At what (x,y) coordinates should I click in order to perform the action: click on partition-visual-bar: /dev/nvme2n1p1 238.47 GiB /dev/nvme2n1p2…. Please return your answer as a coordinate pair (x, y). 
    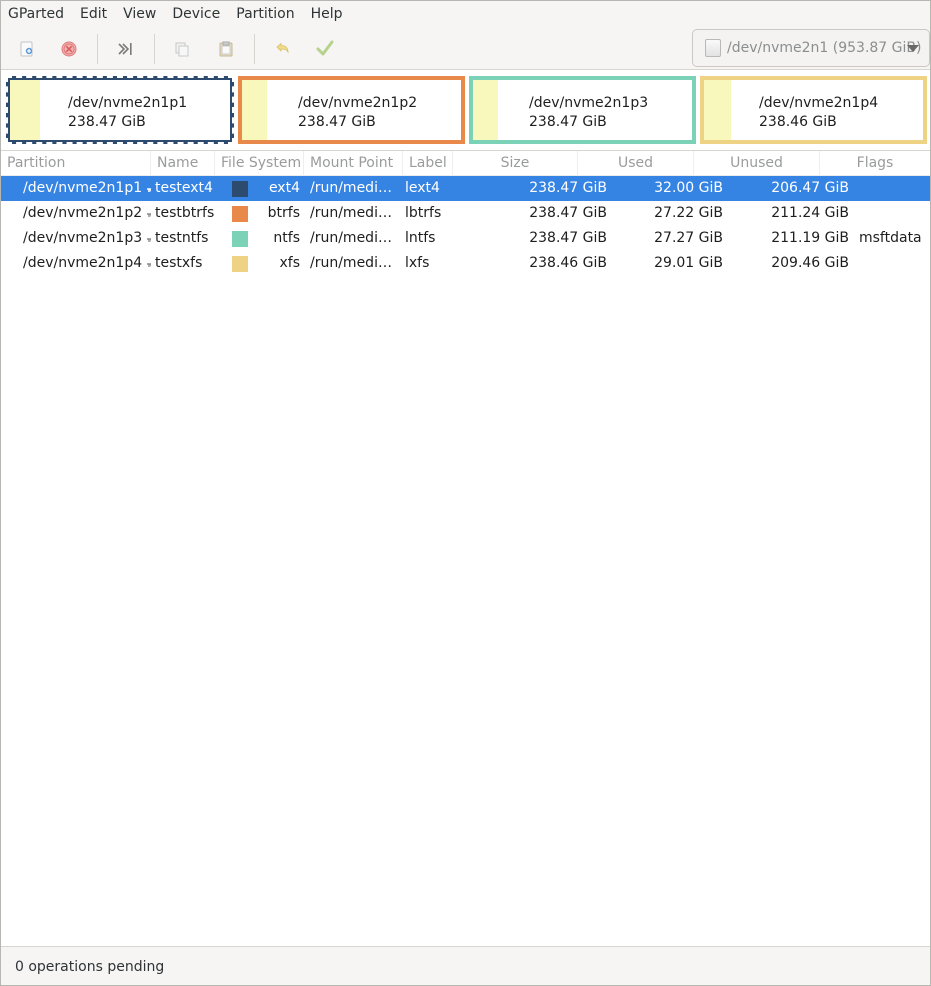
    Looking at the image, I should click on (465, 110).